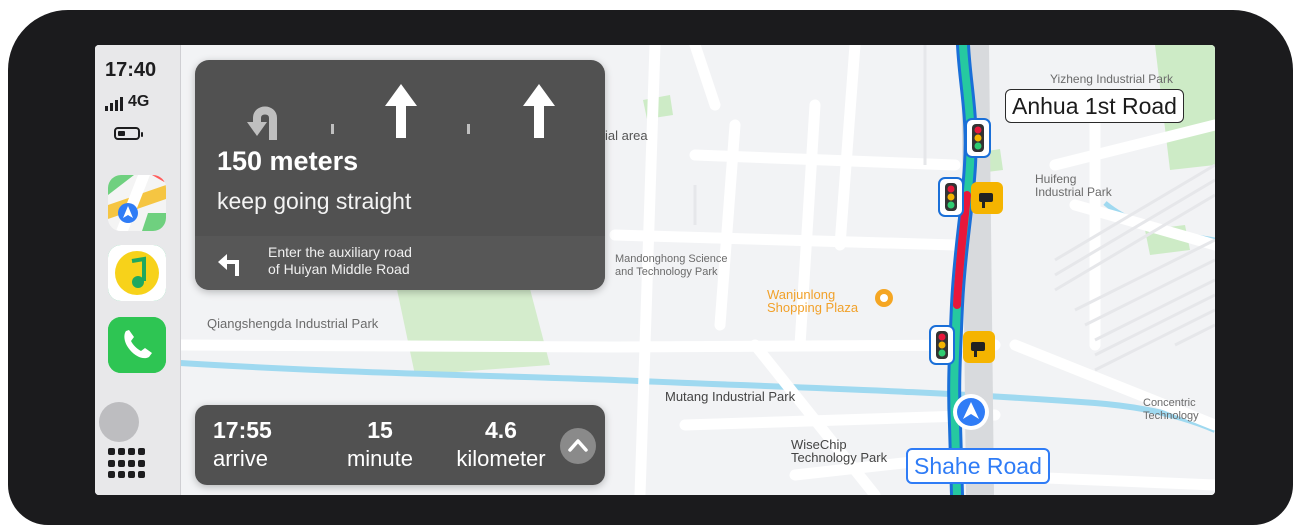 The width and height of the screenshot is (1301, 530). I want to click on maps-app-button, so click(137, 203).